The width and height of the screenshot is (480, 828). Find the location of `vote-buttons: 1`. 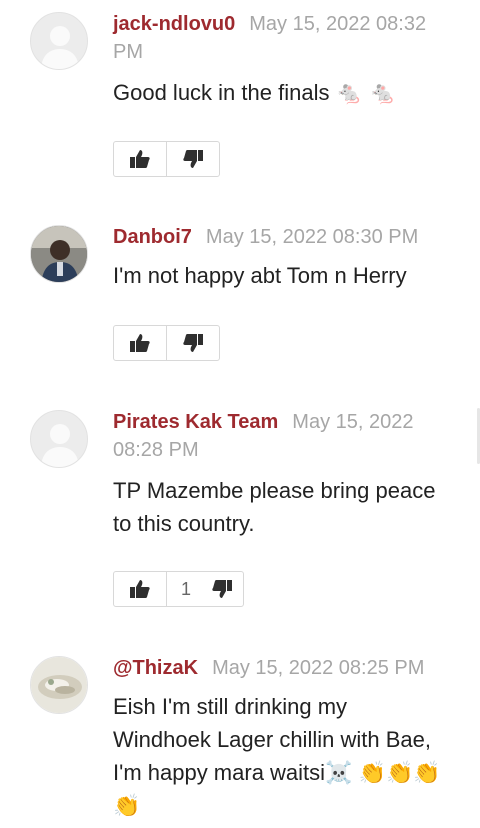

vote-buttons: 1 is located at coordinates (178, 589).